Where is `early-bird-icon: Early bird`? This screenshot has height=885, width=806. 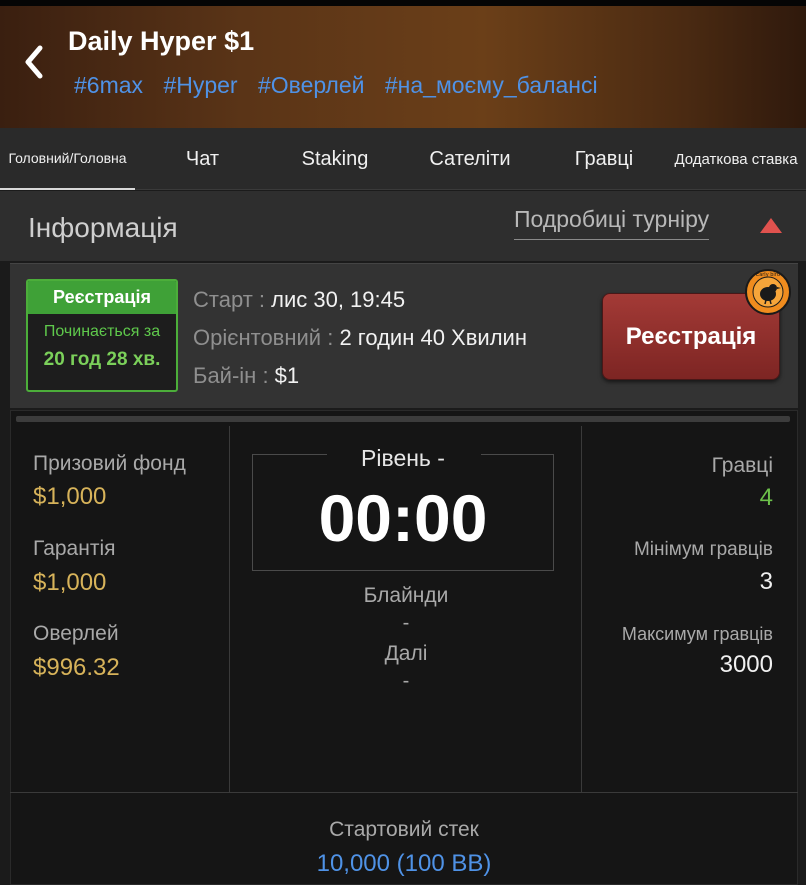
early-bird-icon: Early bird is located at coordinates (768, 292).